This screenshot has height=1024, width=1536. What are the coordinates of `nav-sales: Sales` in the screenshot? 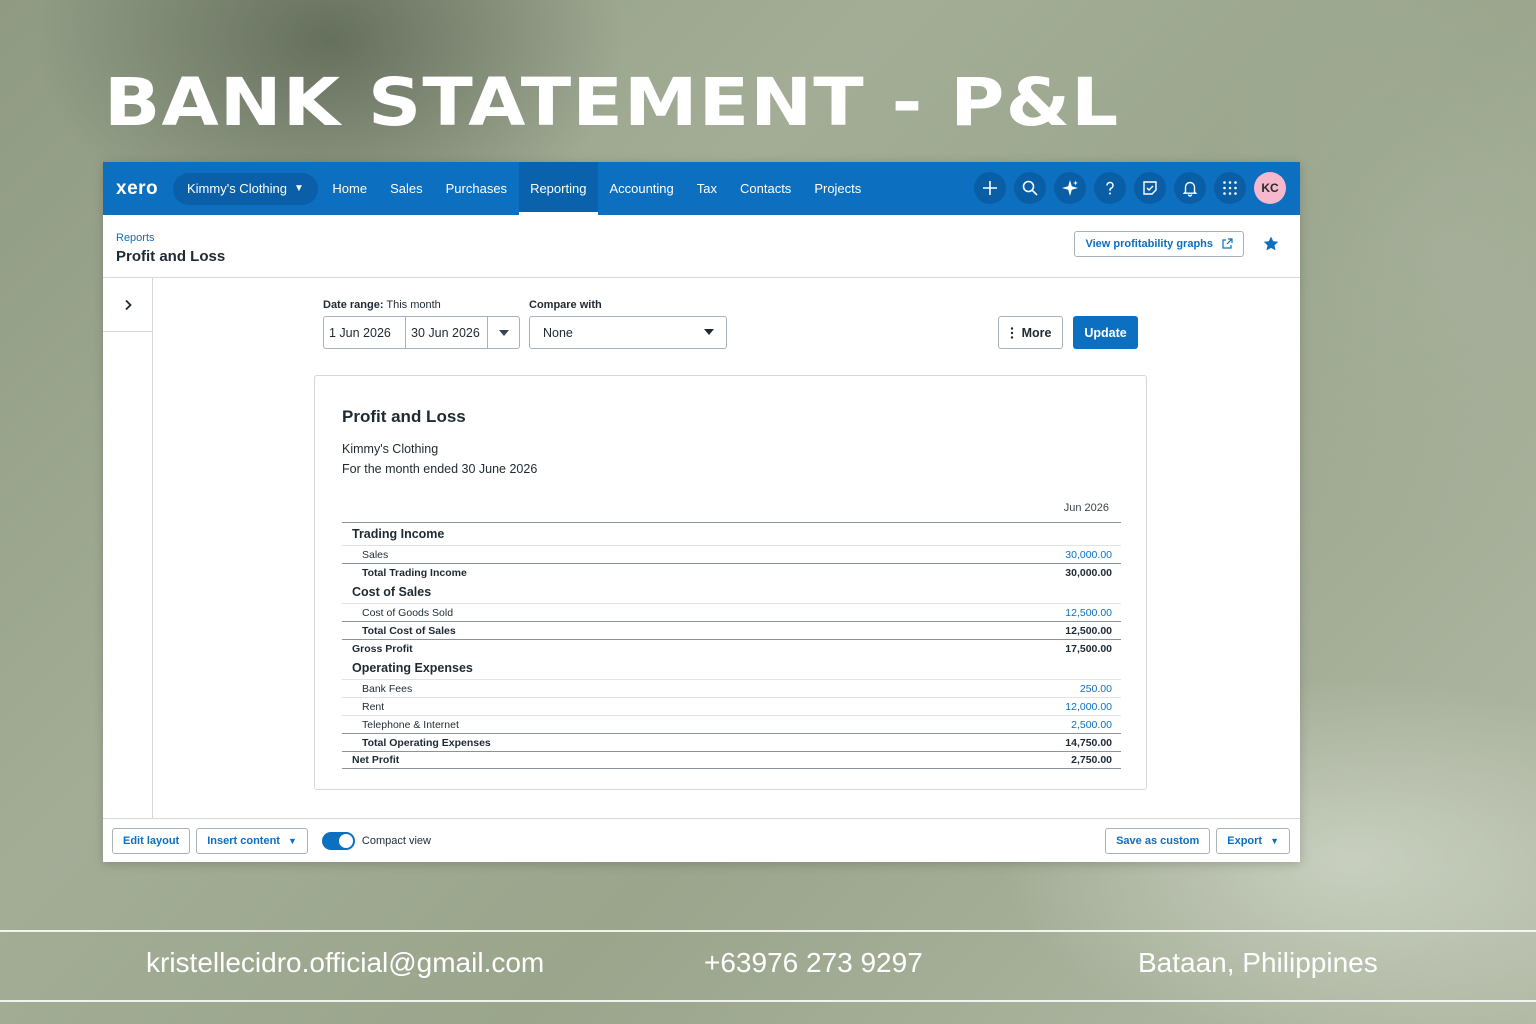 It's located at (407, 188).